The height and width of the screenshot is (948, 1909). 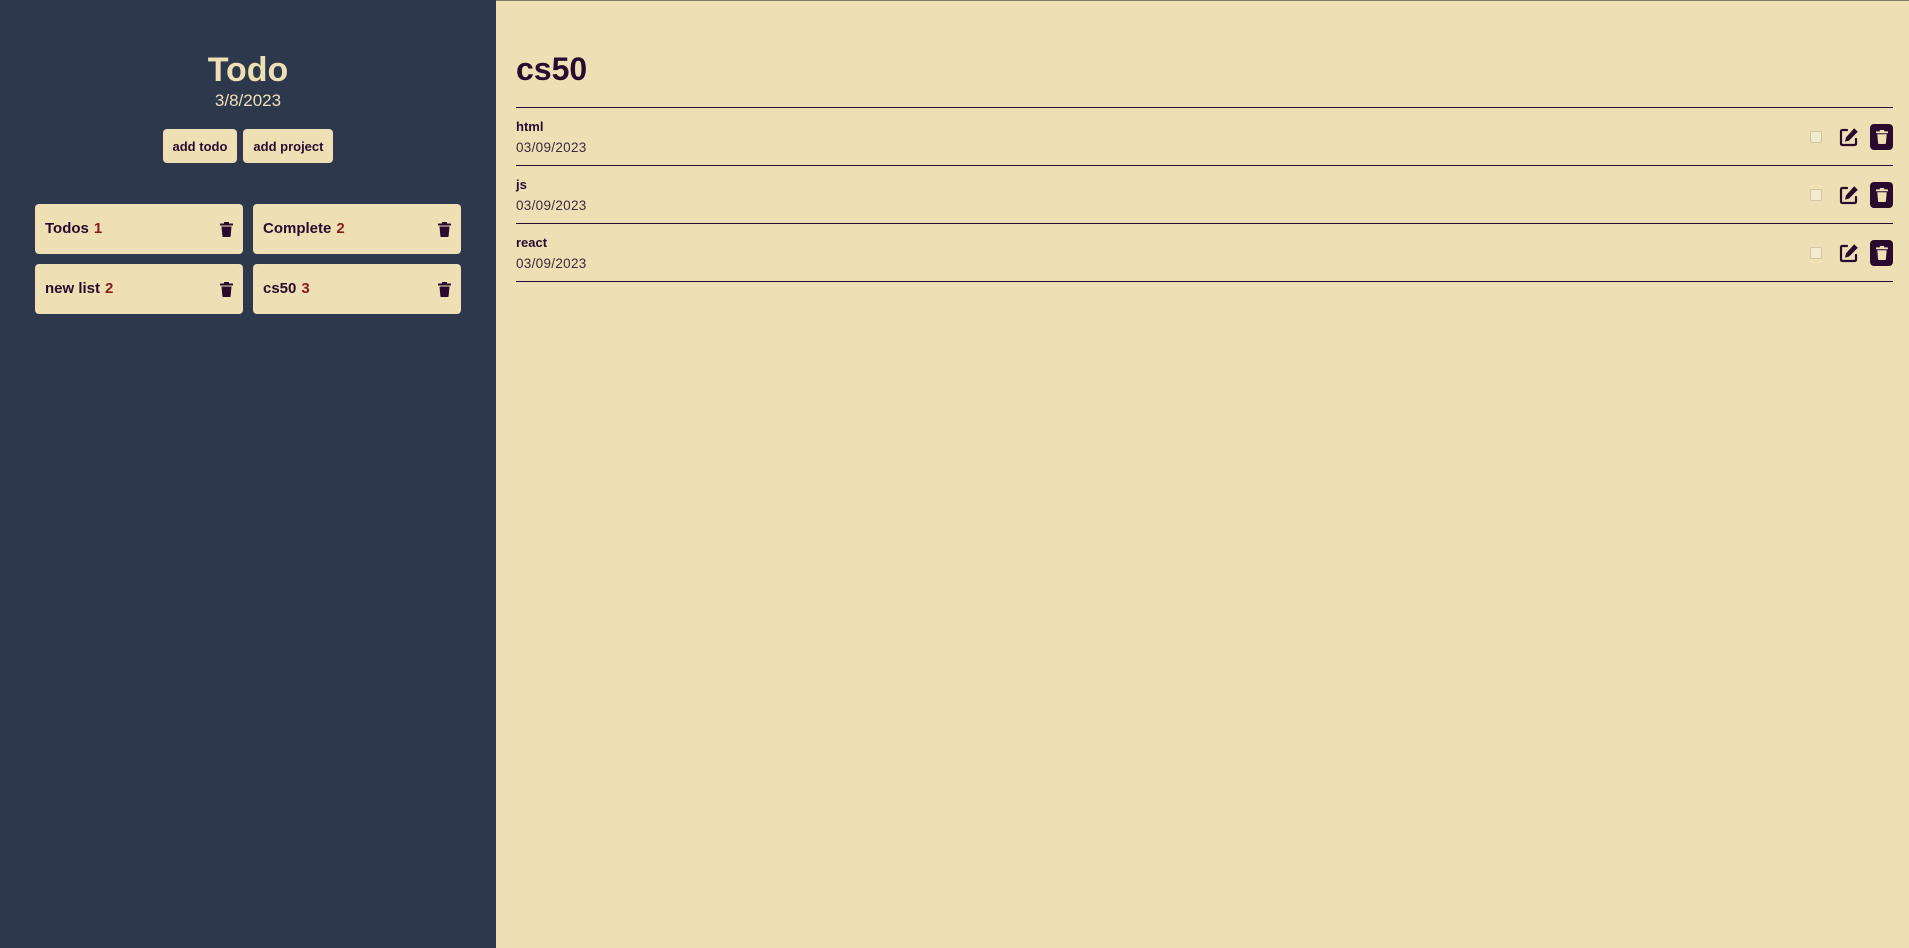 I want to click on project-card-todos: Todos 1, so click(x=139, y=229).